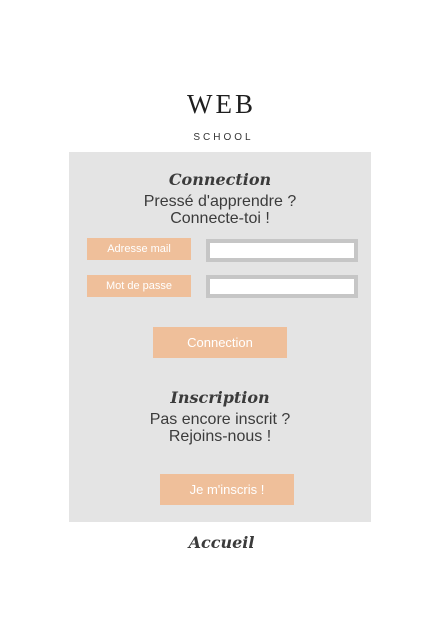 The width and height of the screenshot is (443, 635). What do you see at coordinates (282, 250) in the screenshot?
I see `email-field` at bounding box center [282, 250].